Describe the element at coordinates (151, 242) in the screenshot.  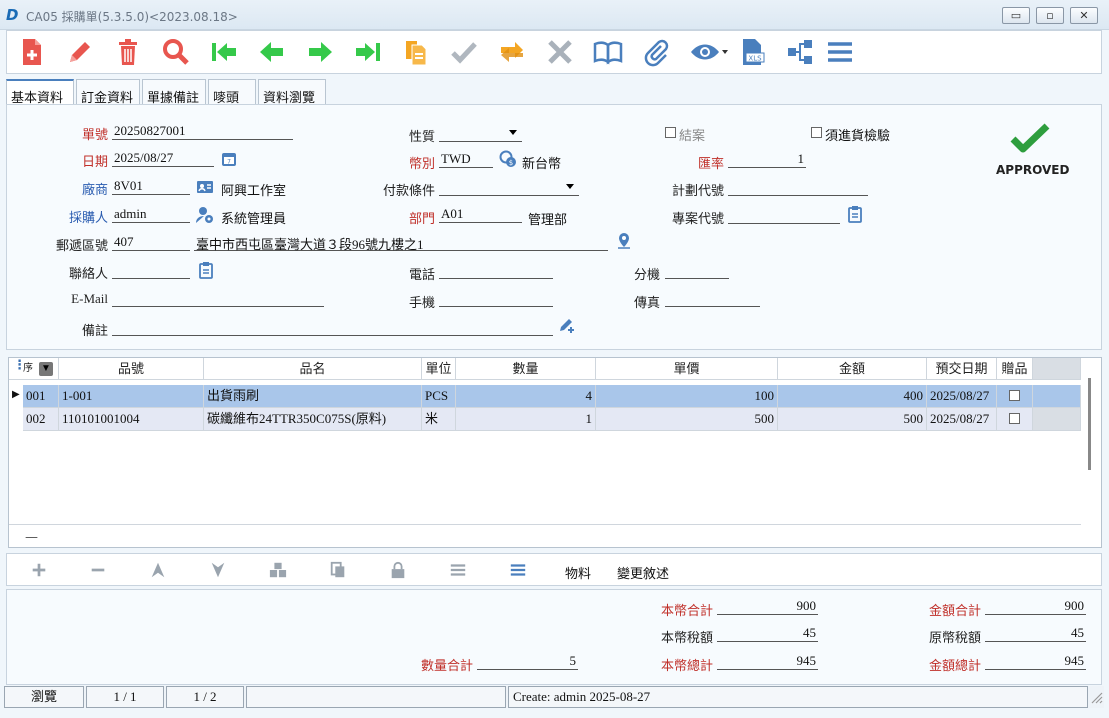
I see `zip-field: 407` at that location.